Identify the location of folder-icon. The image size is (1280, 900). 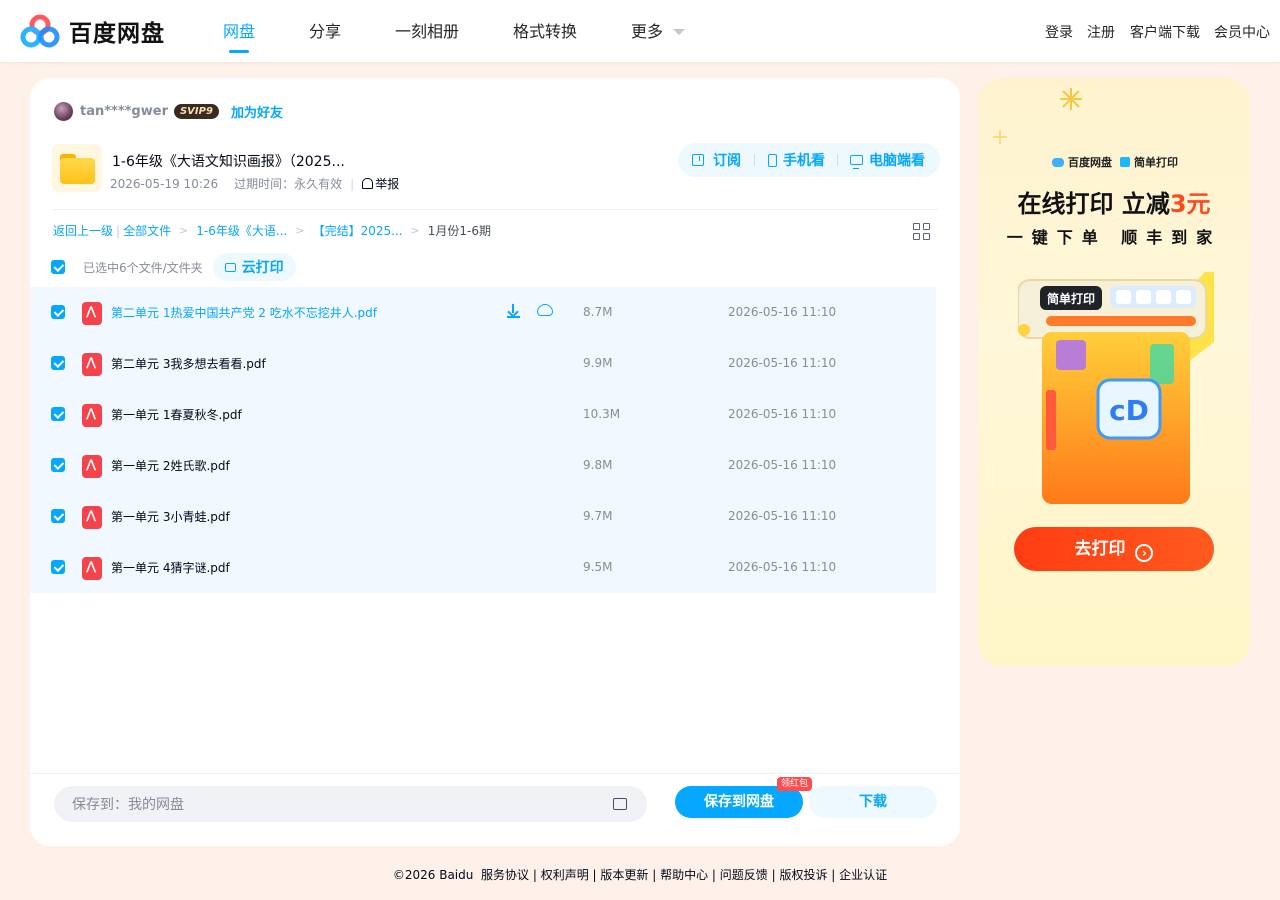
(620, 804).